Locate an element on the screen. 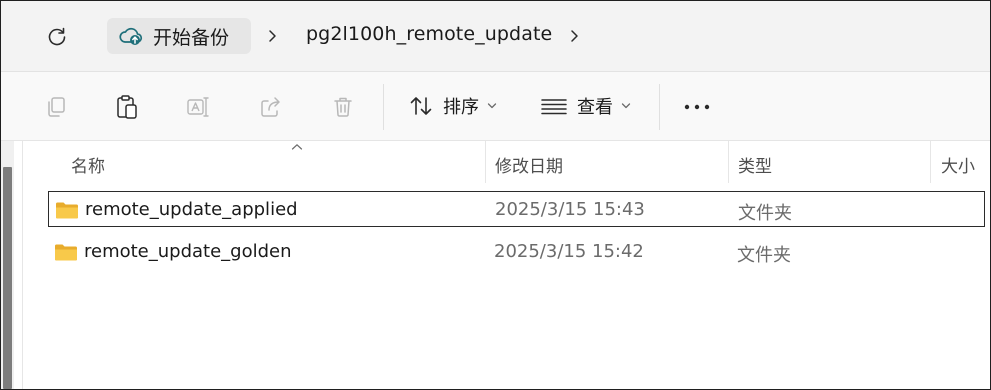  file-name: remote_update_golden is located at coordinates (188, 251).